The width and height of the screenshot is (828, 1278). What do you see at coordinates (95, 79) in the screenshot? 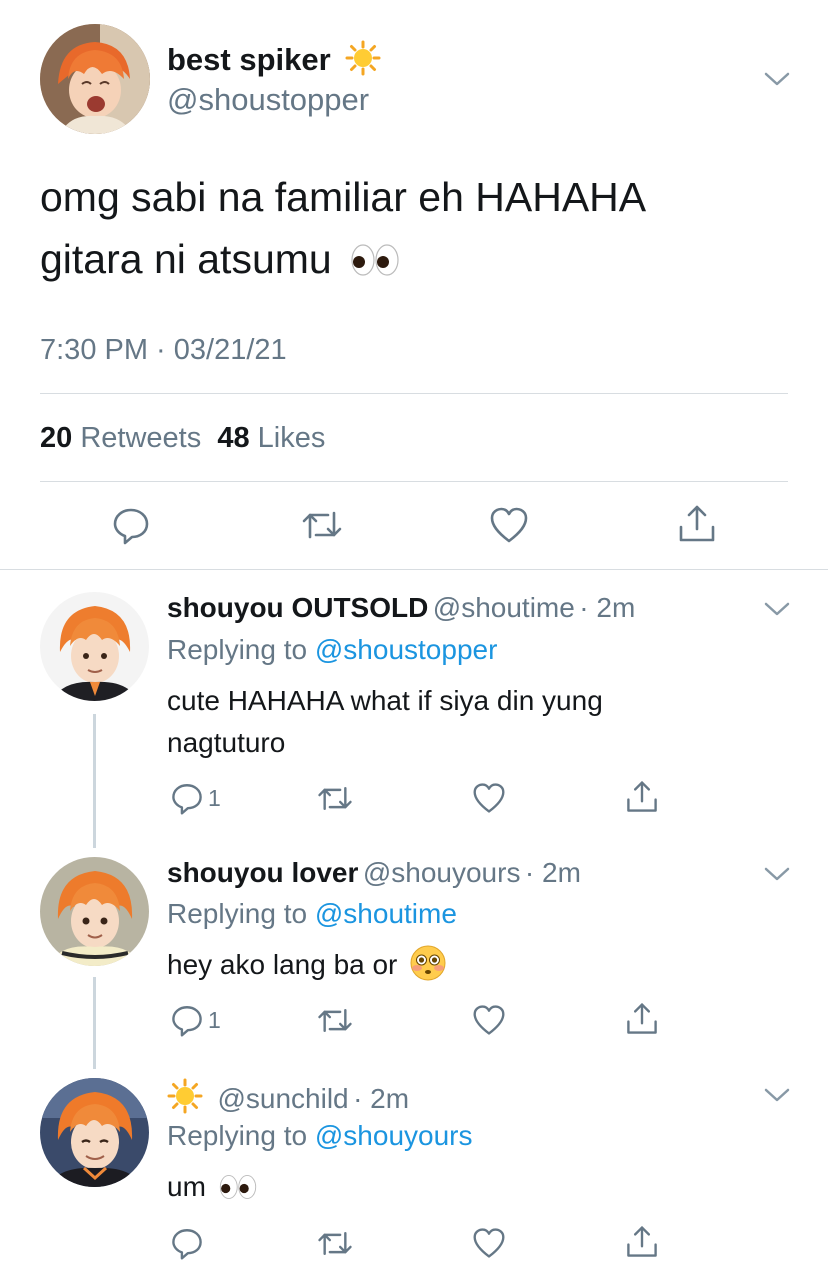
I see `avatar-best-spiker` at bounding box center [95, 79].